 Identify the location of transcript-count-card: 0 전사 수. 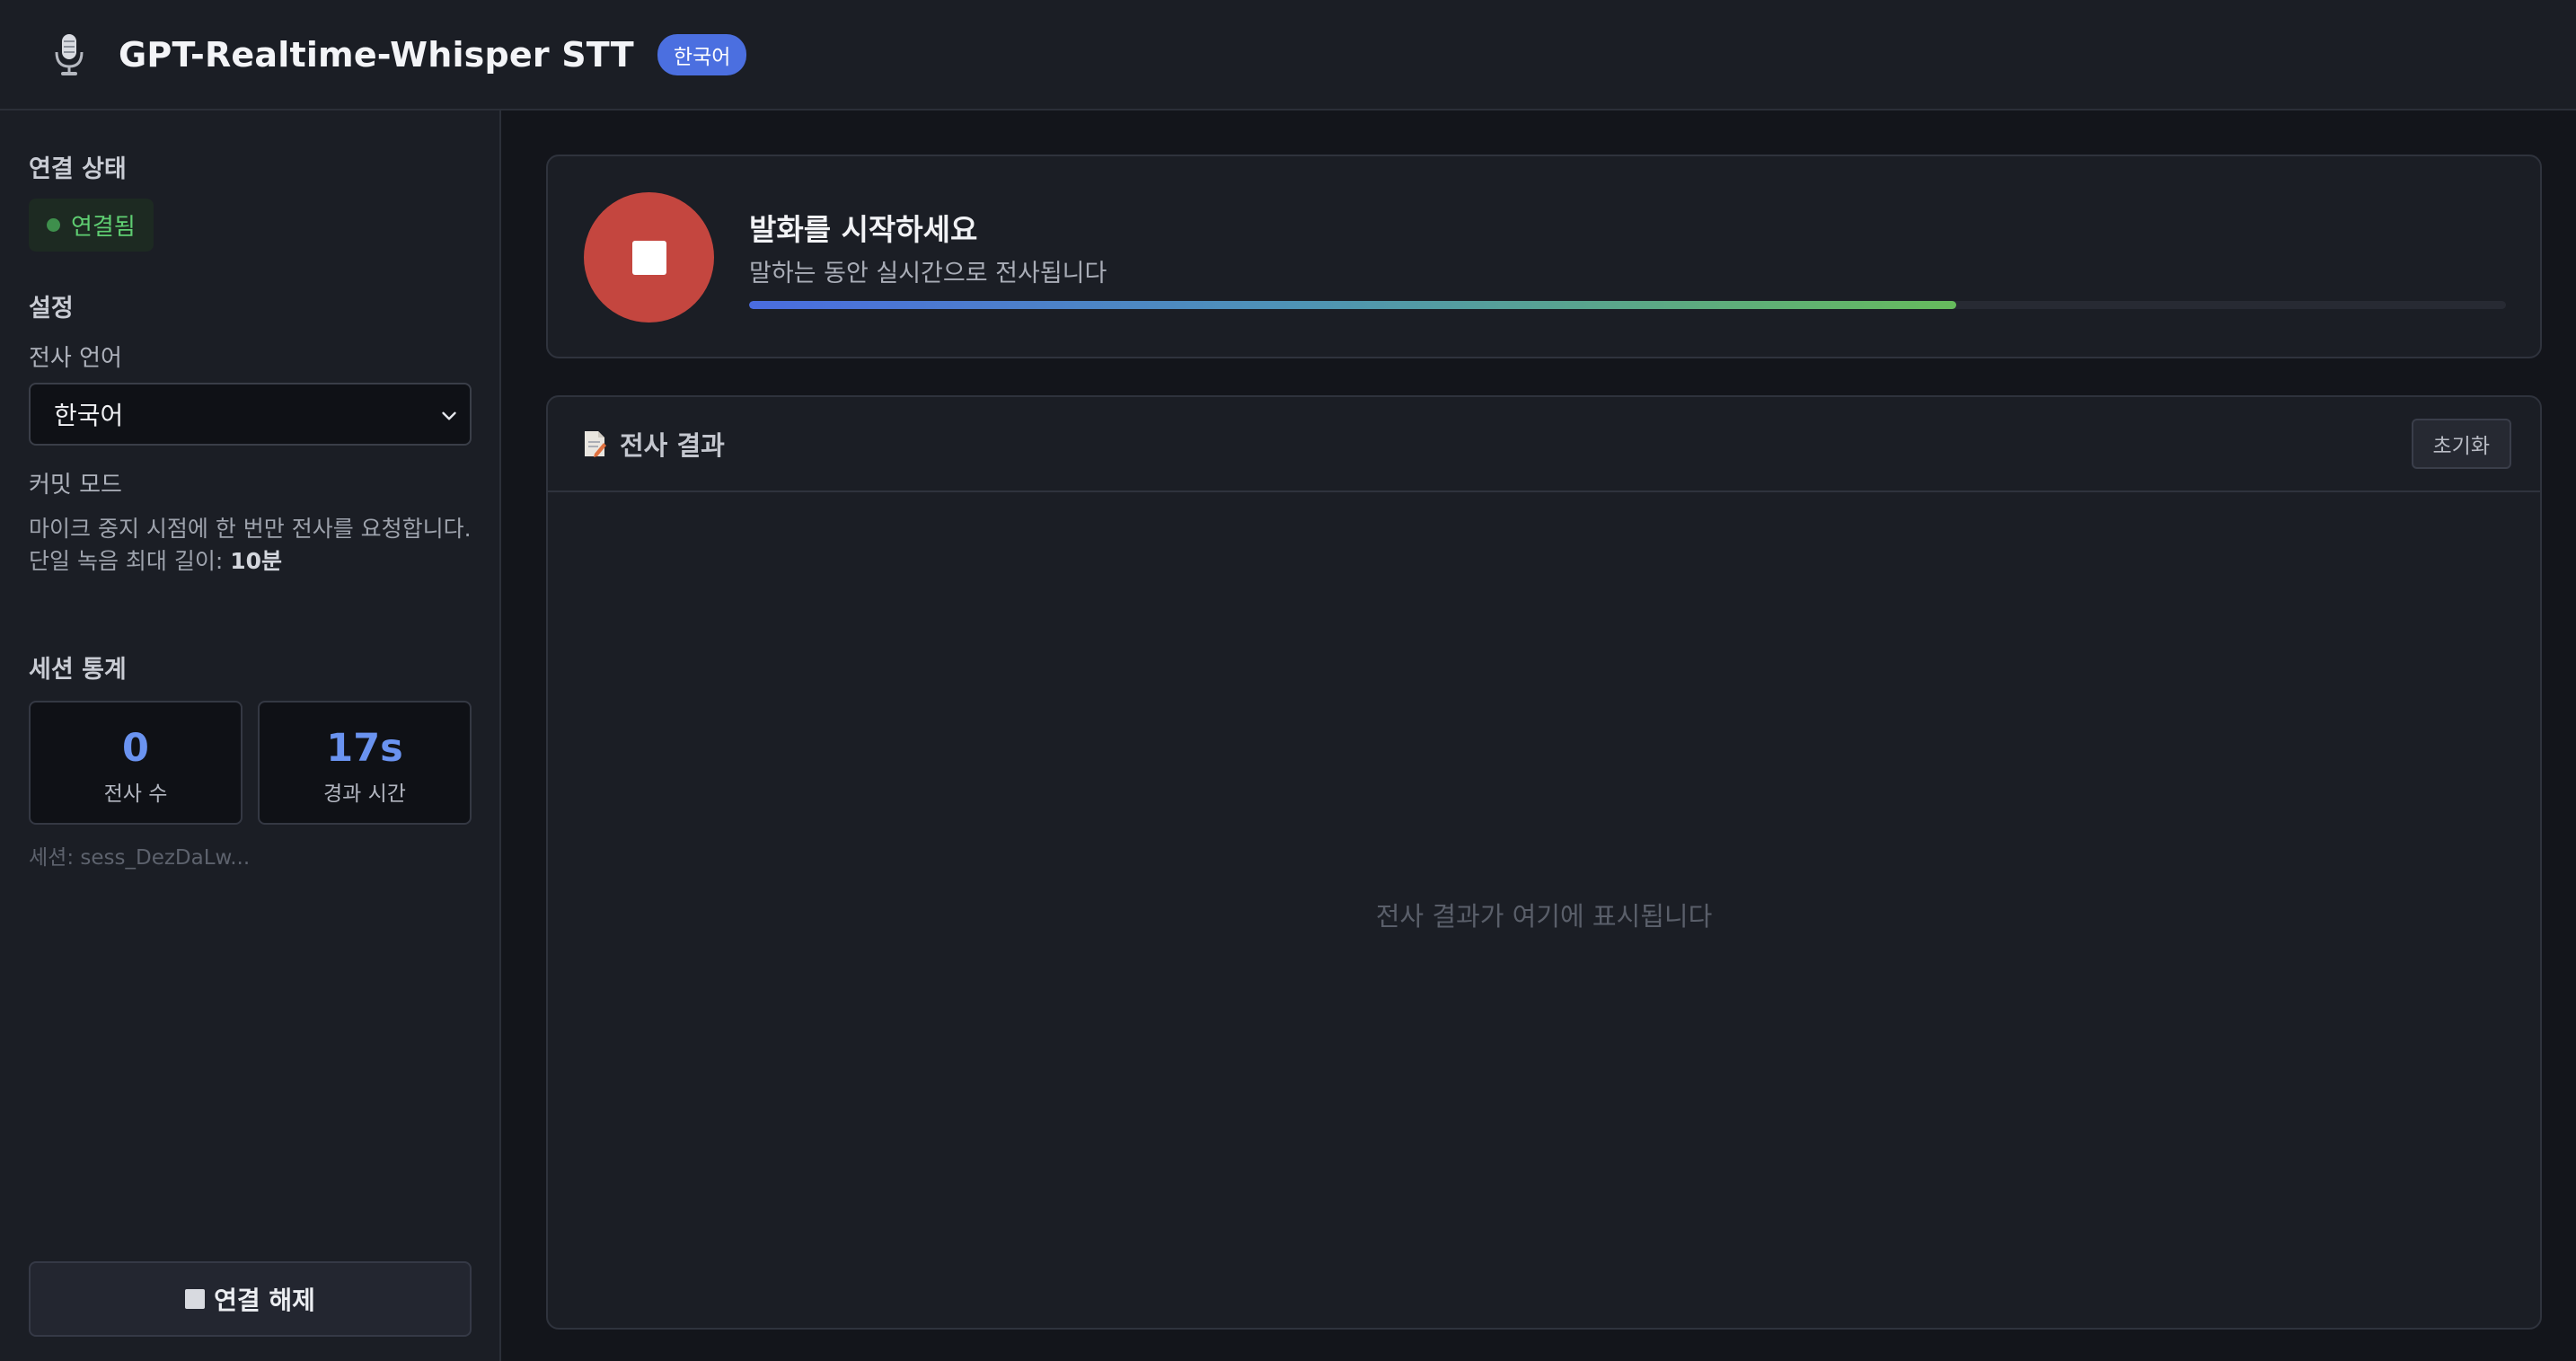
(136, 763).